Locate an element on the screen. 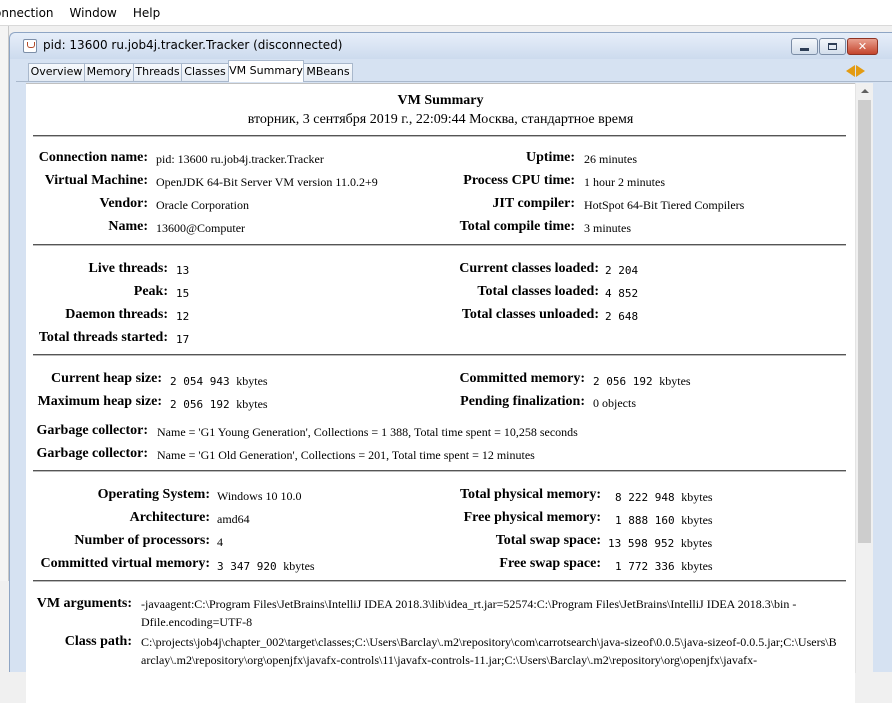  operating-system-label: Operating System: is located at coordinates (153, 494).